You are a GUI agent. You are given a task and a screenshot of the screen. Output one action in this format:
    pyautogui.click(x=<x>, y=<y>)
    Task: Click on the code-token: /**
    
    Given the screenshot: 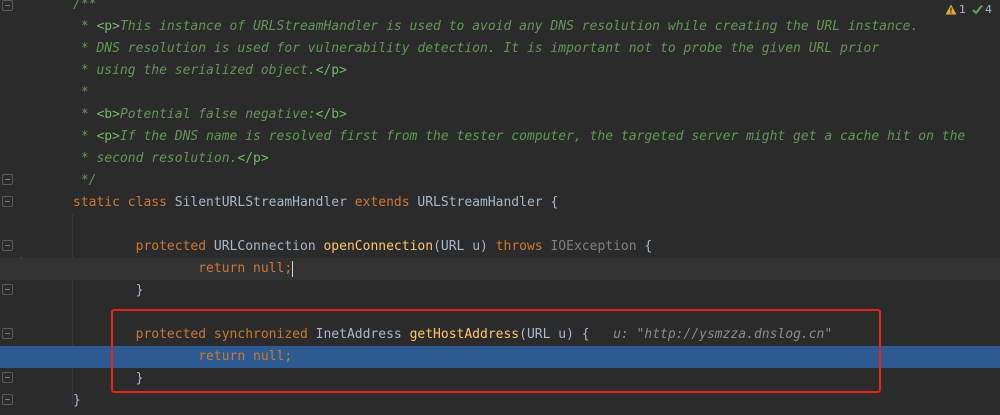 What is the action you would take?
    pyautogui.click(x=85, y=6)
    